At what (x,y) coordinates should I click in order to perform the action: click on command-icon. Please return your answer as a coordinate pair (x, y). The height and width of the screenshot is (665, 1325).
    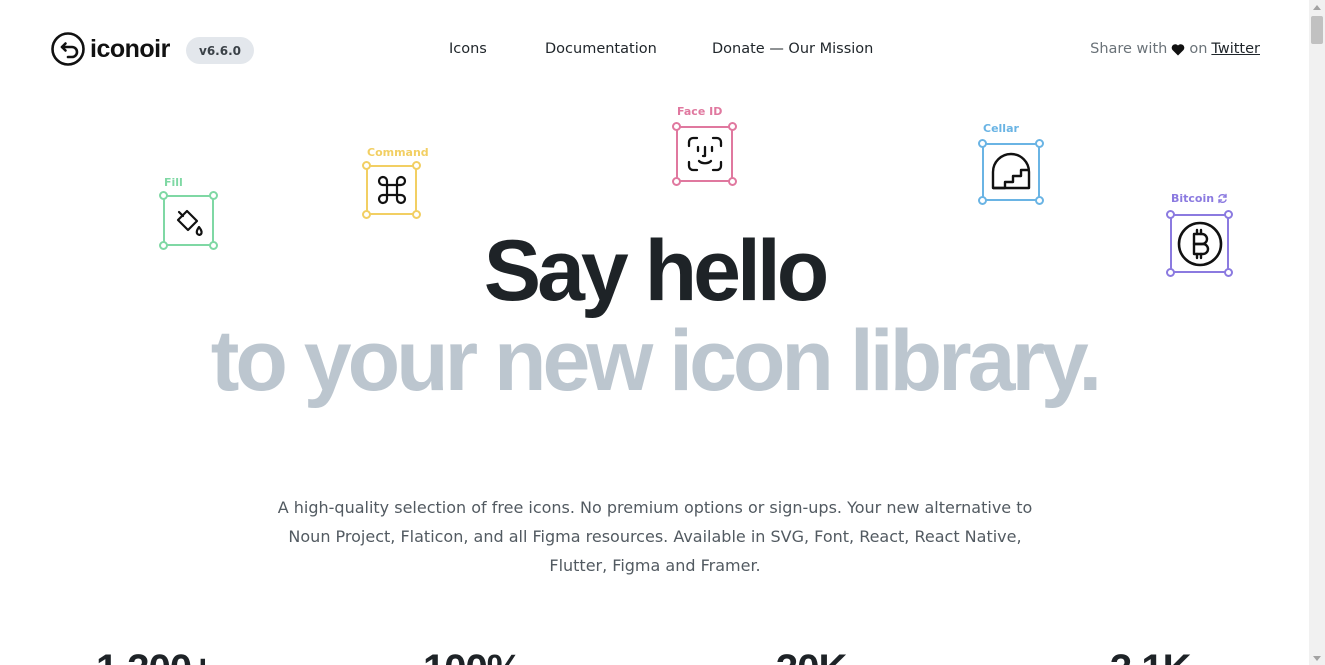
    Looking at the image, I should click on (391, 190).